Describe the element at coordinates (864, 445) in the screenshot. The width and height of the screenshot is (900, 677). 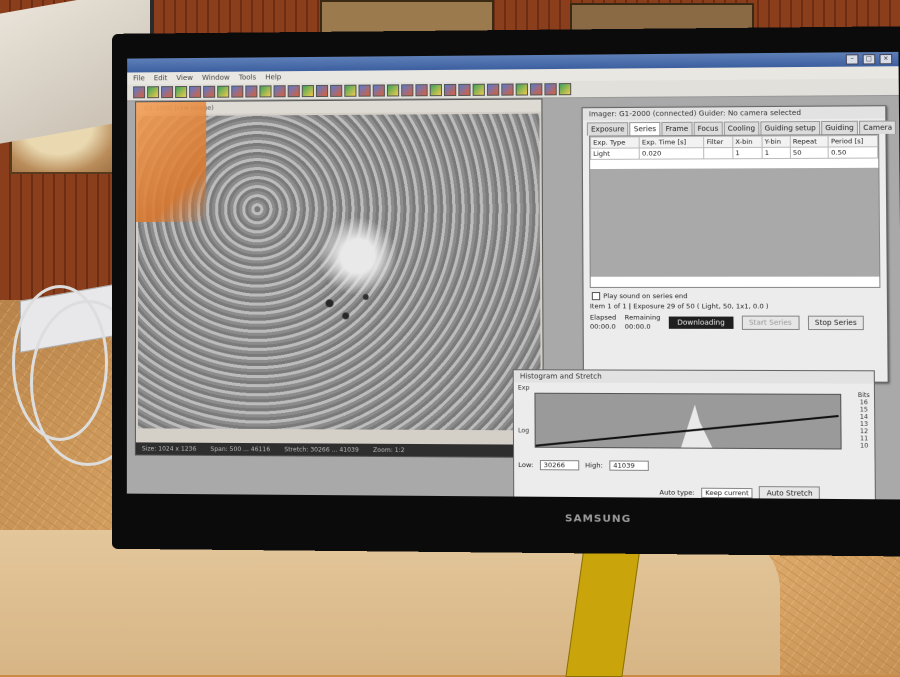
I see `bits-value: 10` at that location.